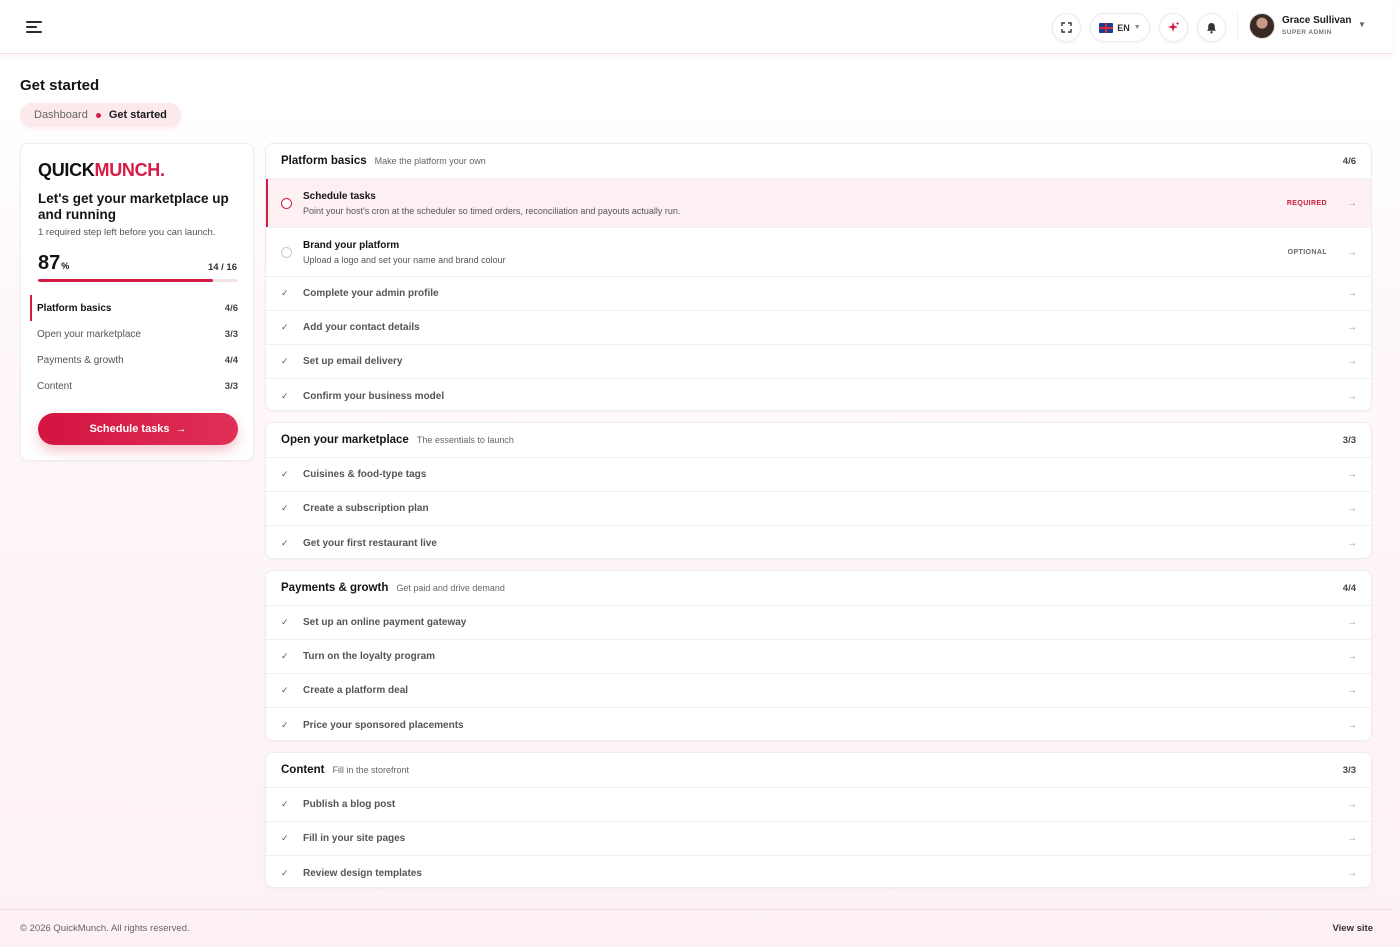 This screenshot has width=1400, height=947. What do you see at coordinates (818, 691) in the screenshot?
I see `task-platform-deal: ✓ Create a platform deal →` at bounding box center [818, 691].